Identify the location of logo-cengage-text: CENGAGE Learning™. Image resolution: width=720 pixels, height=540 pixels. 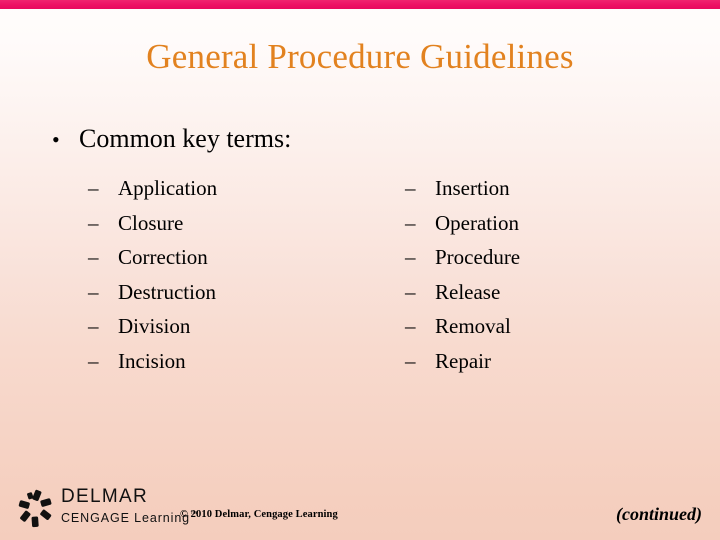
(129, 516).